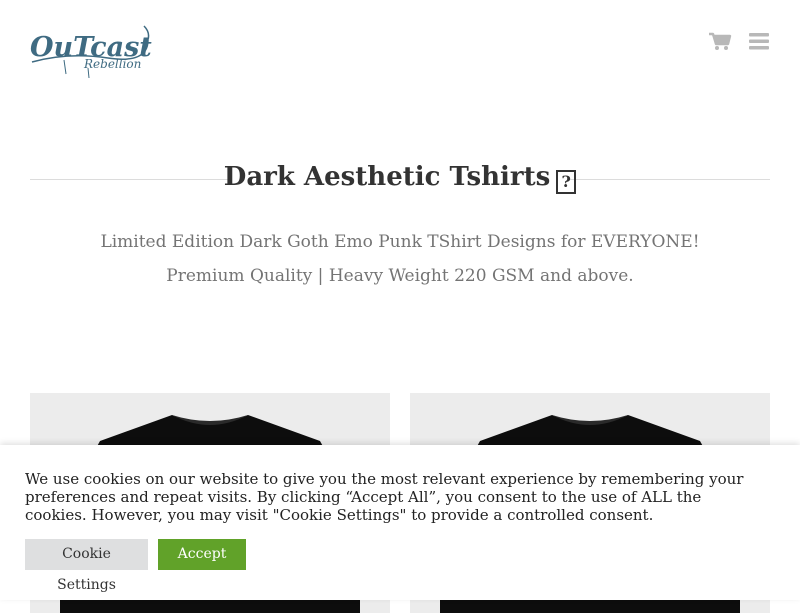  Describe the element at coordinates (86, 566) in the screenshot. I see `cookie-settings-button: Cookie Settings` at that location.